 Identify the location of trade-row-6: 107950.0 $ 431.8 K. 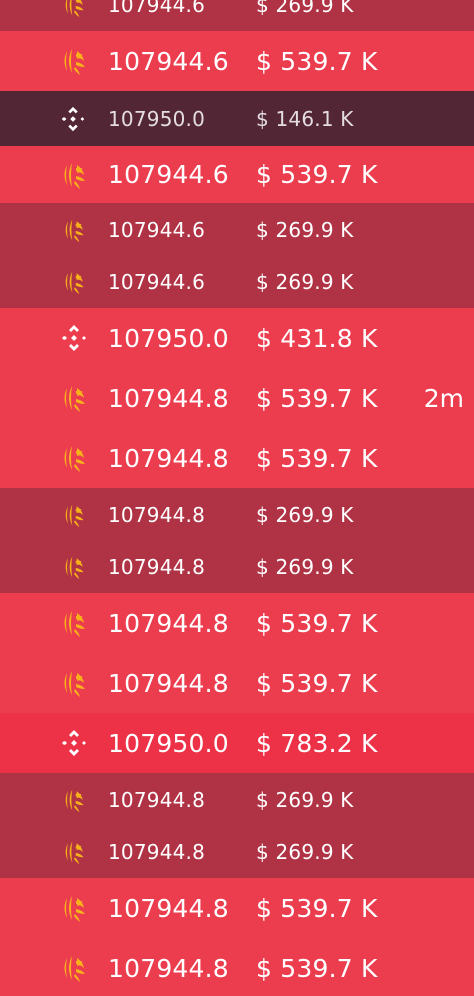
(237, 338).